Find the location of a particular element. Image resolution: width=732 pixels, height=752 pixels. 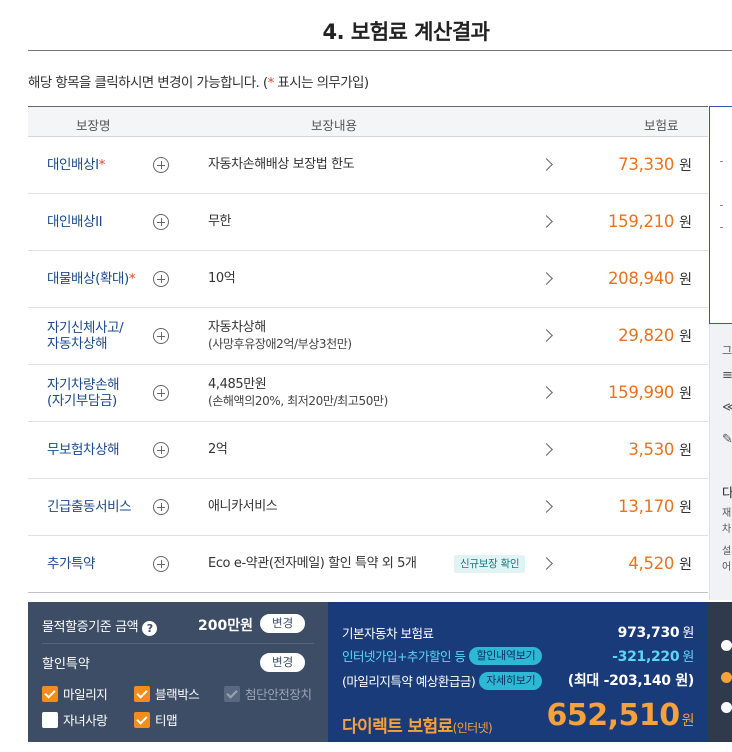

table-row: 대물배상(확대)* 10억 208,940 원 is located at coordinates (368, 279).